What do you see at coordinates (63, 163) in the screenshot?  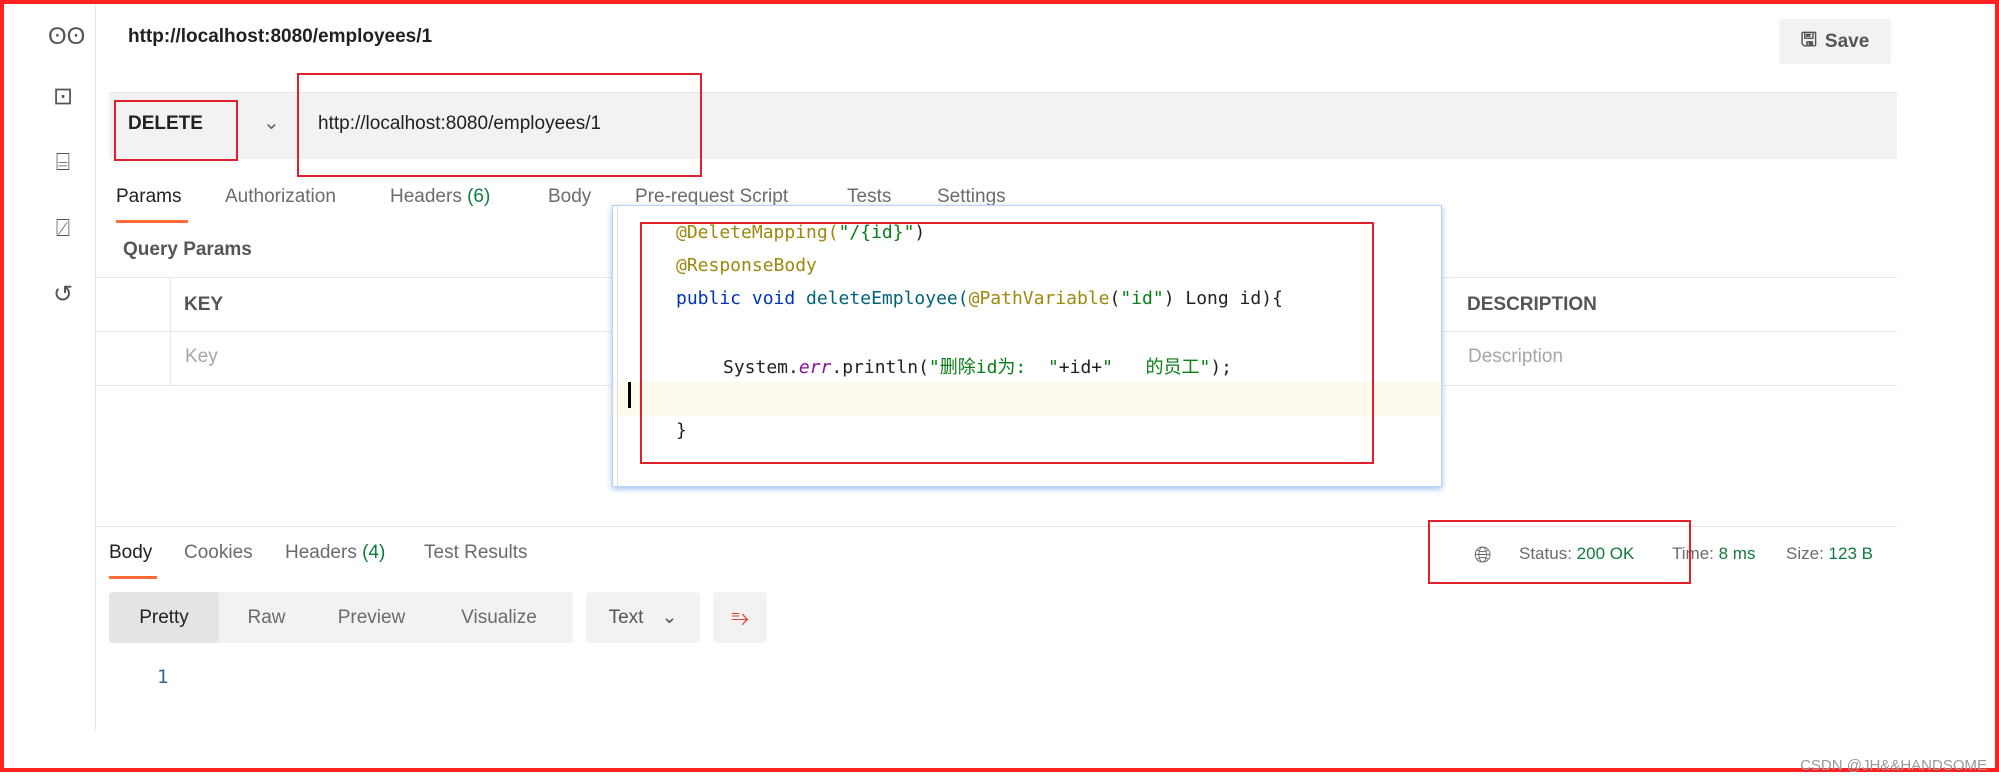 I see `environment-icon: ⌸` at bounding box center [63, 163].